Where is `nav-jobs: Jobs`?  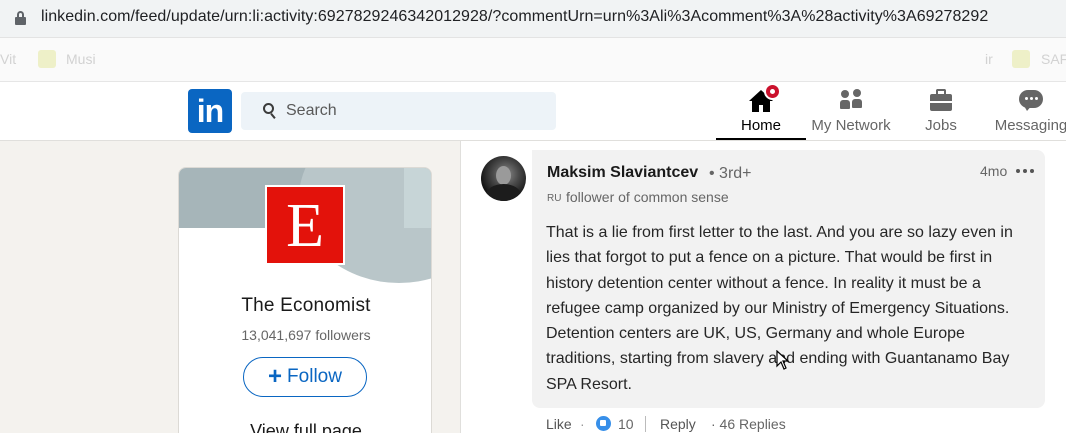
nav-jobs: Jobs is located at coordinates (941, 111).